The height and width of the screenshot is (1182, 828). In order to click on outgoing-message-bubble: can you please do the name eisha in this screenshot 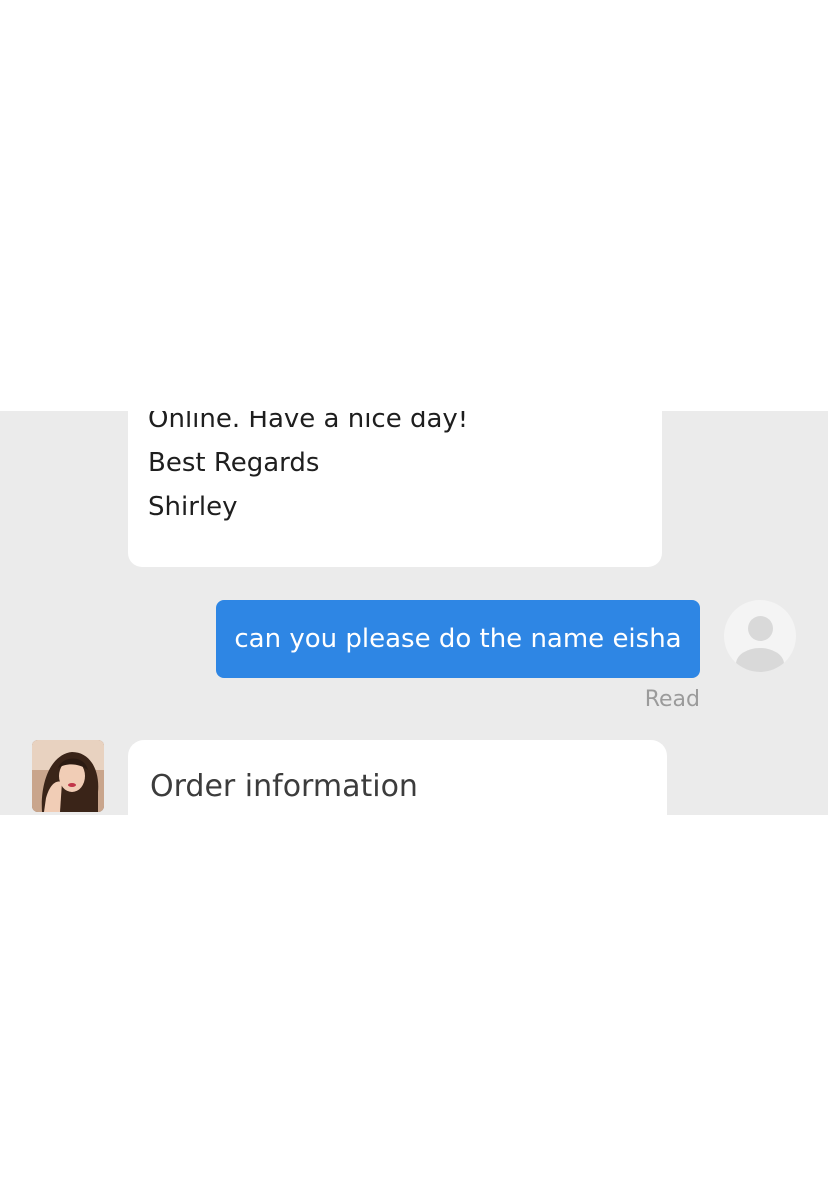, I will do `click(458, 639)`.